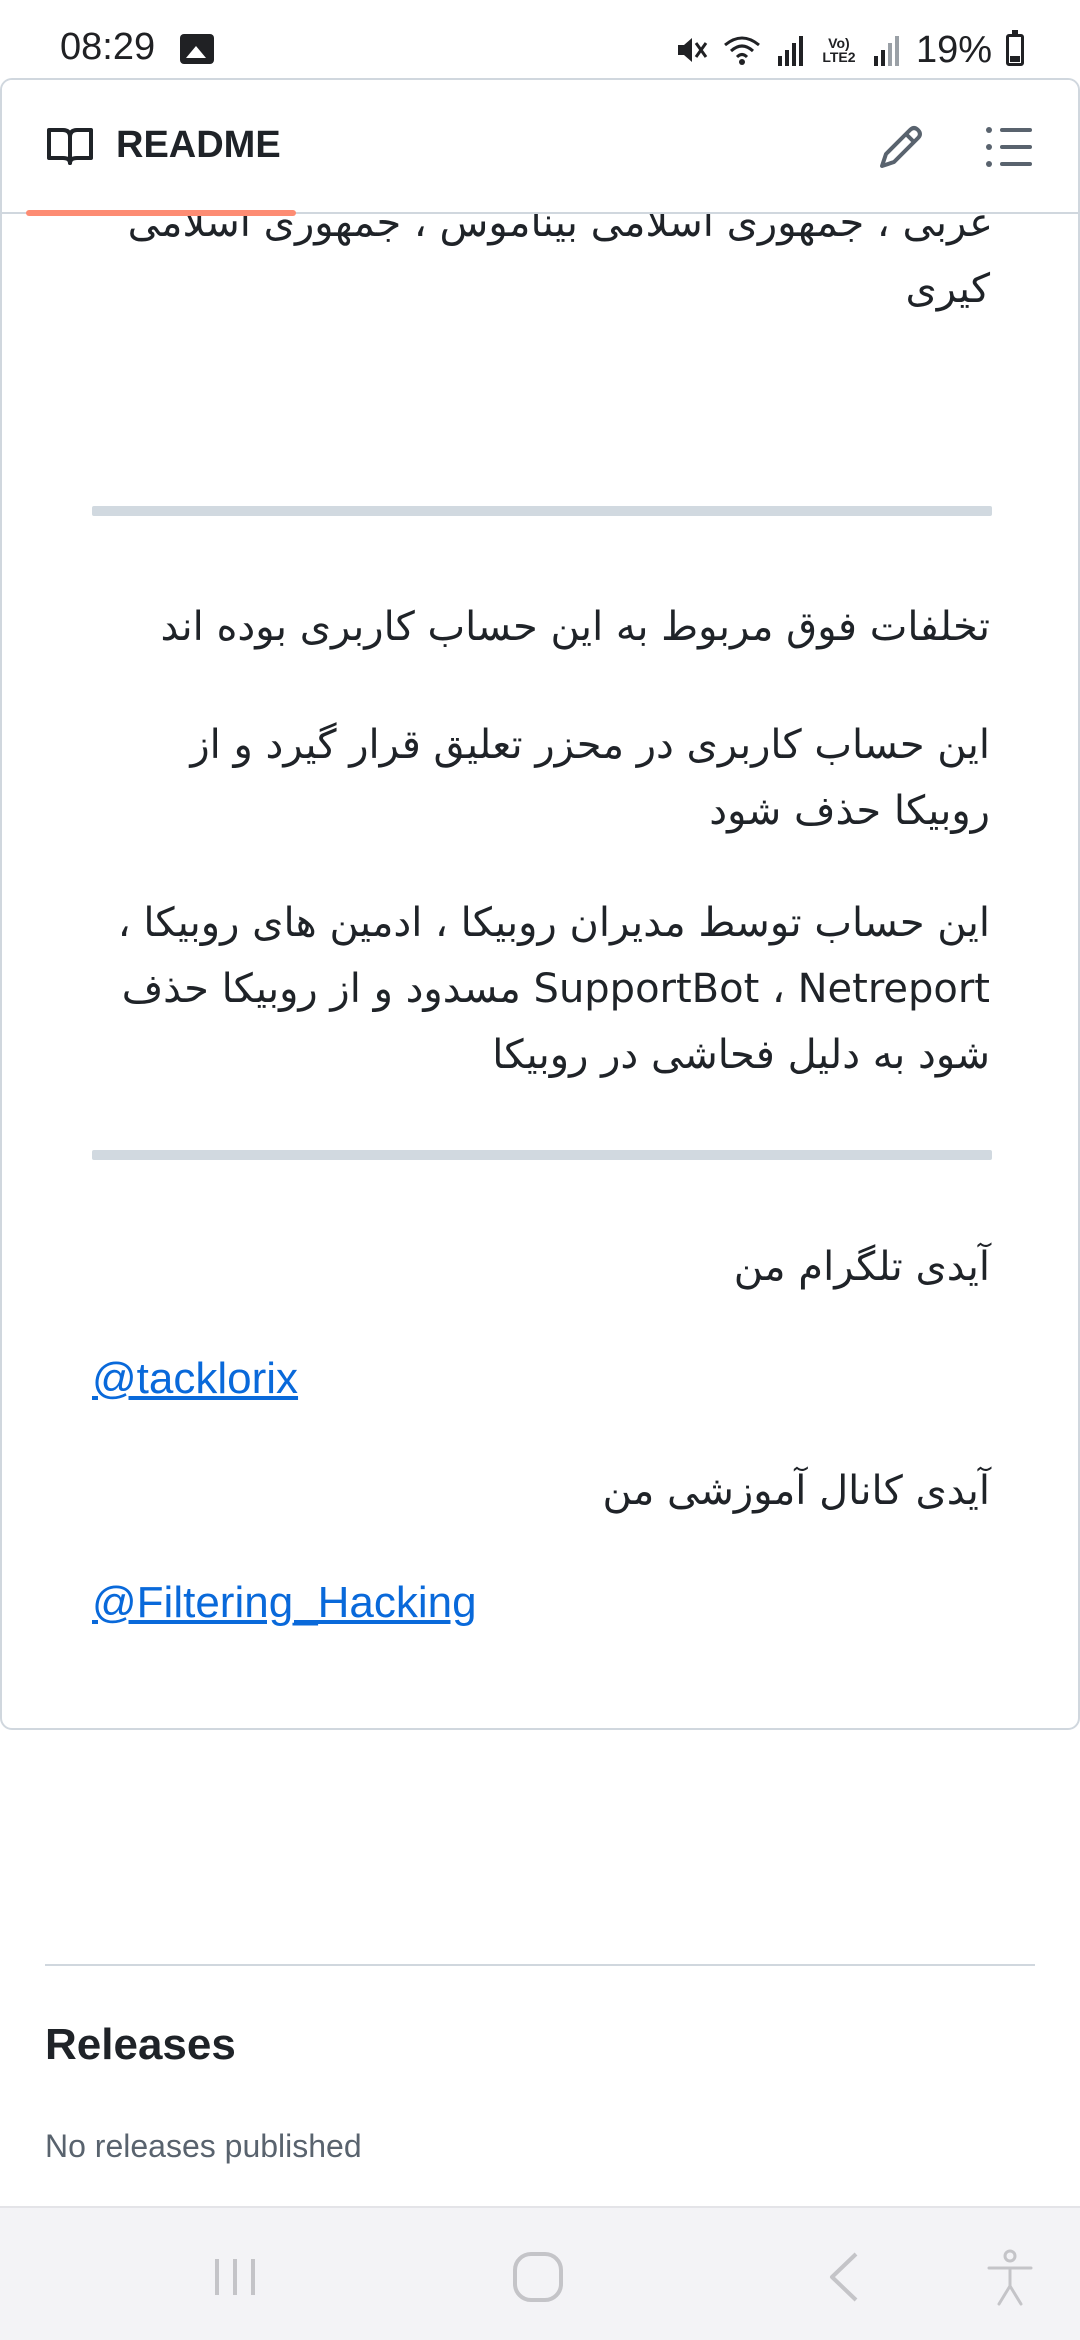 The height and width of the screenshot is (2340, 1080). What do you see at coordinates (161, 213) in the screenshot?
I see `tab-underline` at bounding box center [161, 213].